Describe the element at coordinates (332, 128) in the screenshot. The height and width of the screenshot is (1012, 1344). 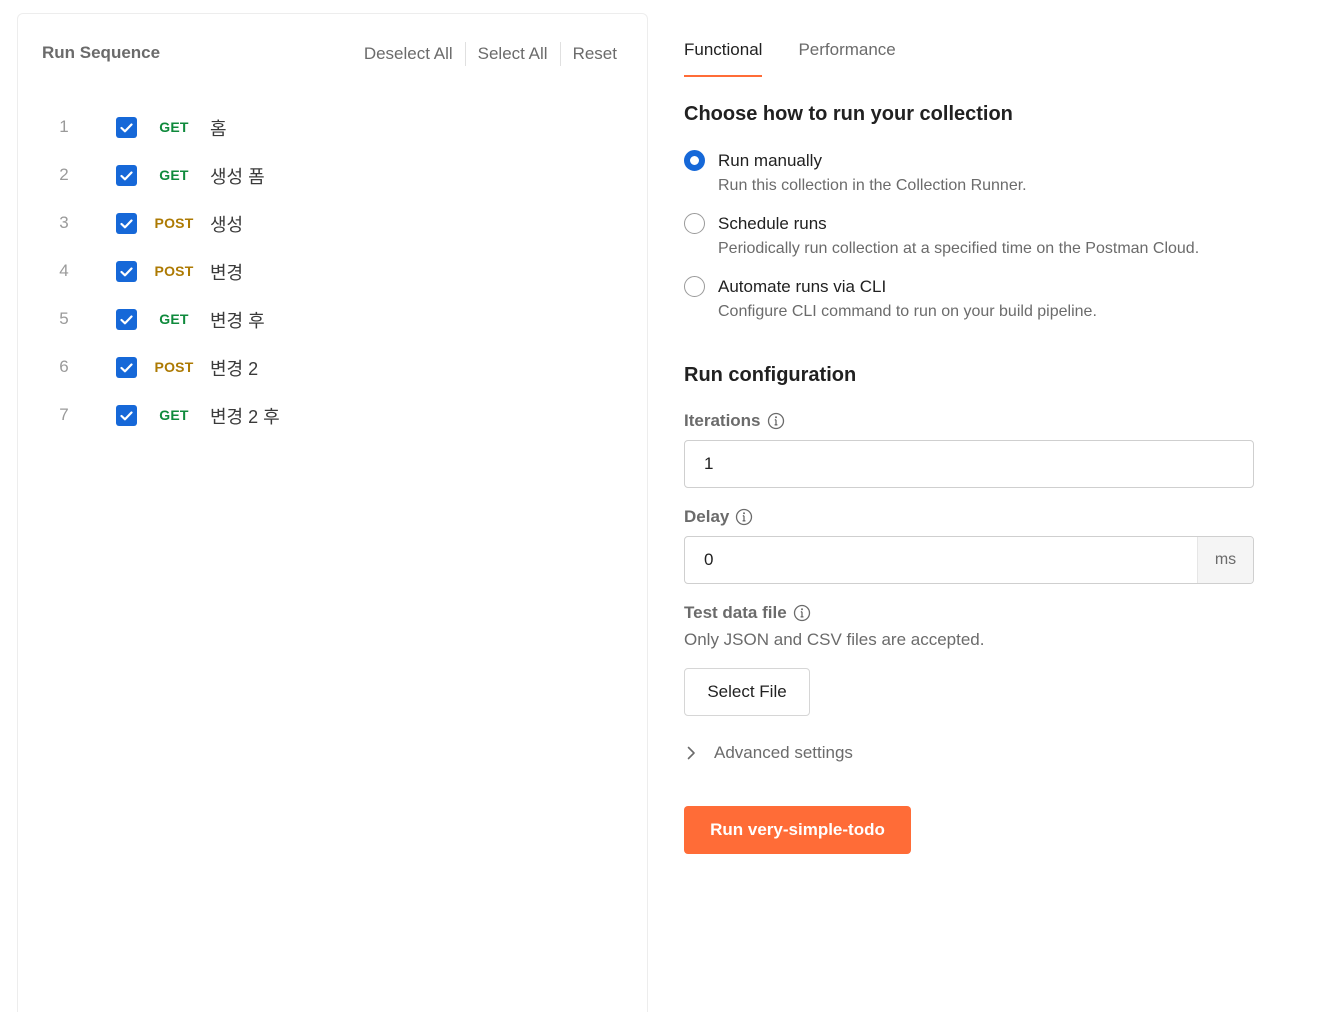
I see `request-row: 1 GET 홈` at that location.